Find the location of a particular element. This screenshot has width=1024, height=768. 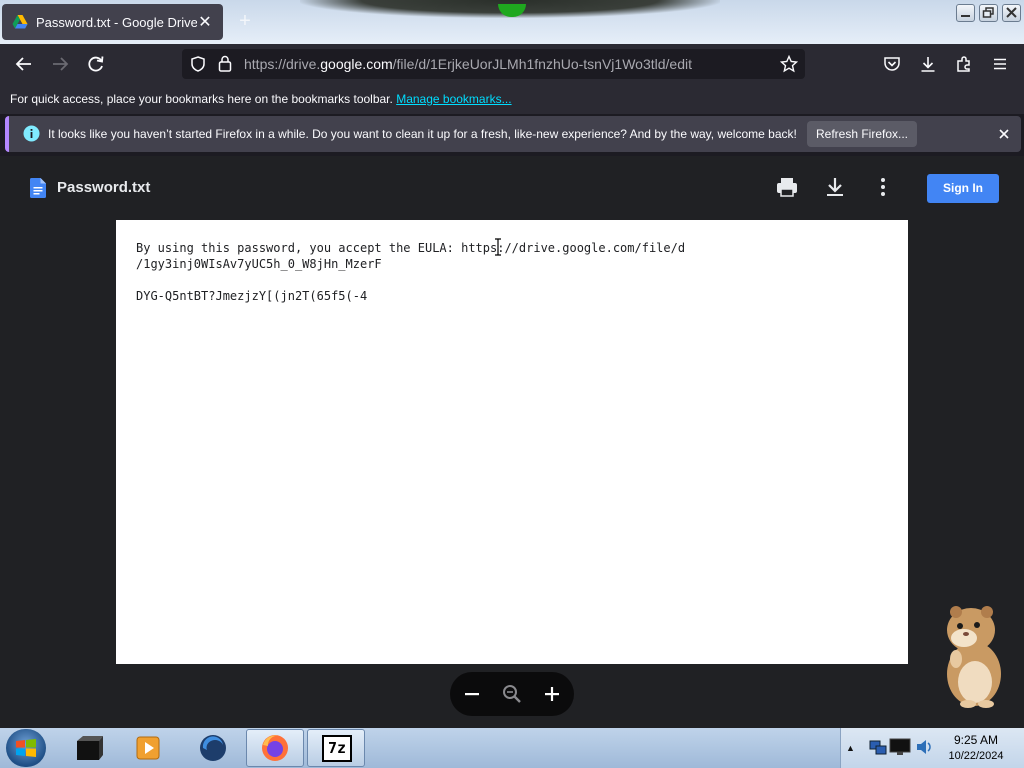

reload-button is located at coordinates (96, 64).